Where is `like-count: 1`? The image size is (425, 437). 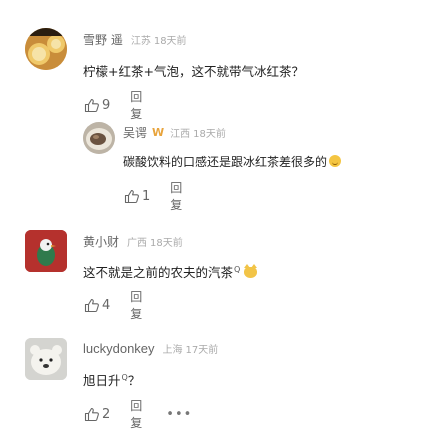 like-count: 1 is located at coordinates (146, 196).